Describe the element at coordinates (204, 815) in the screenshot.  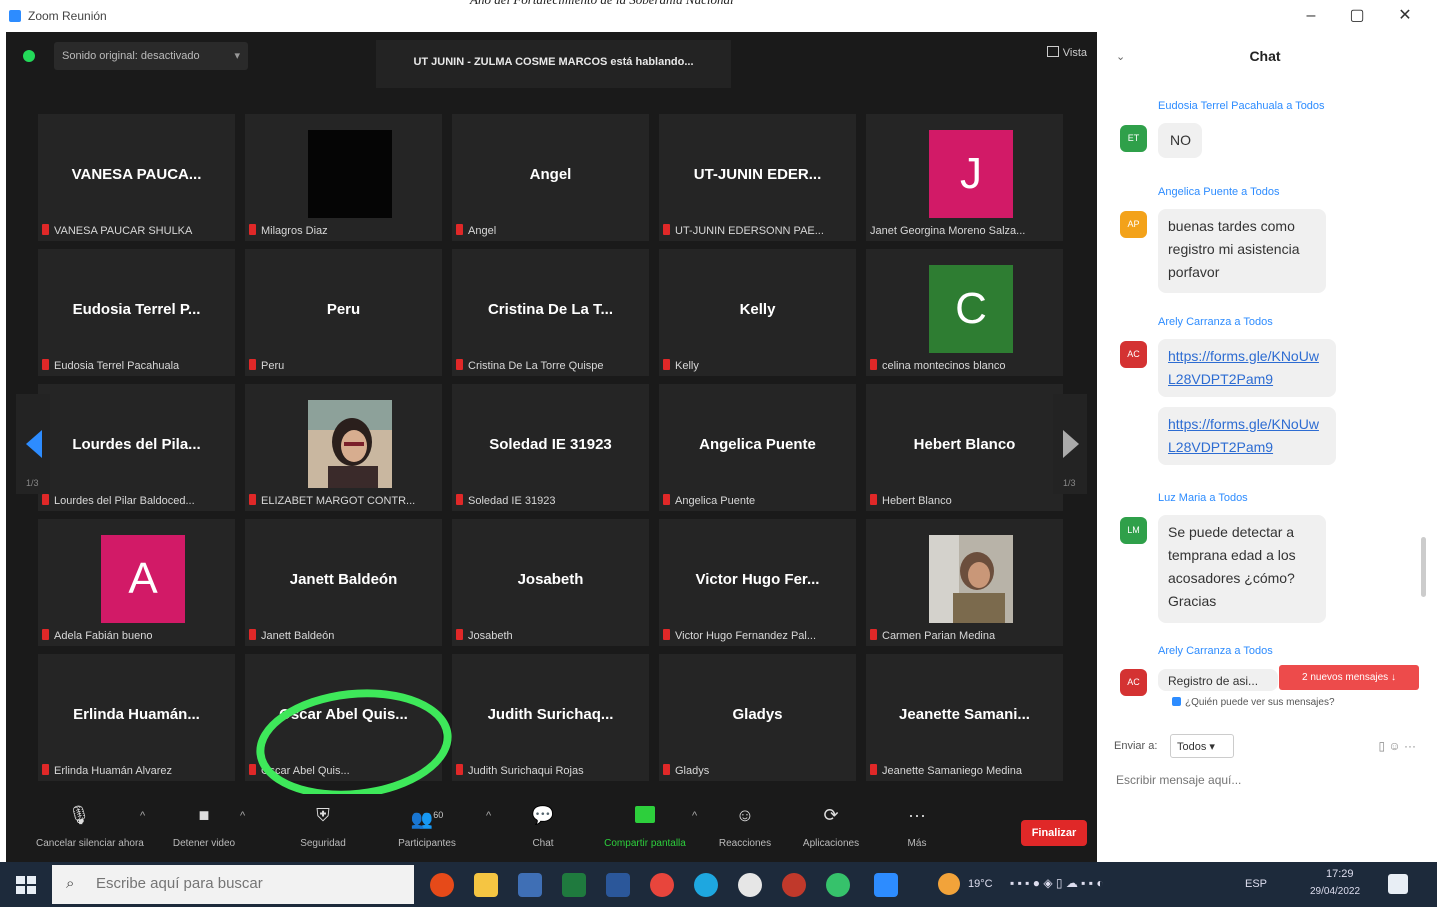
I see `video-camera-icon: ■` at that location.